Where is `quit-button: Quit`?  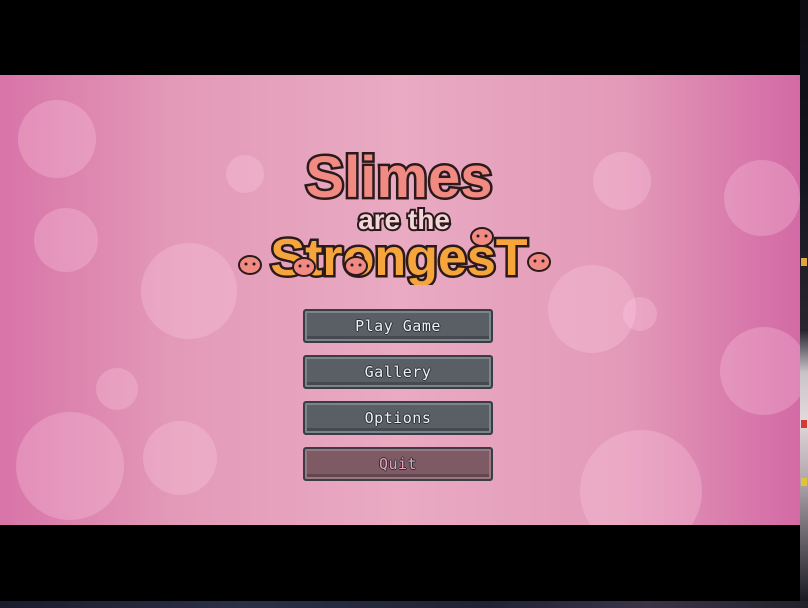 quit-button: Quit is located at coordinates (398, 464).